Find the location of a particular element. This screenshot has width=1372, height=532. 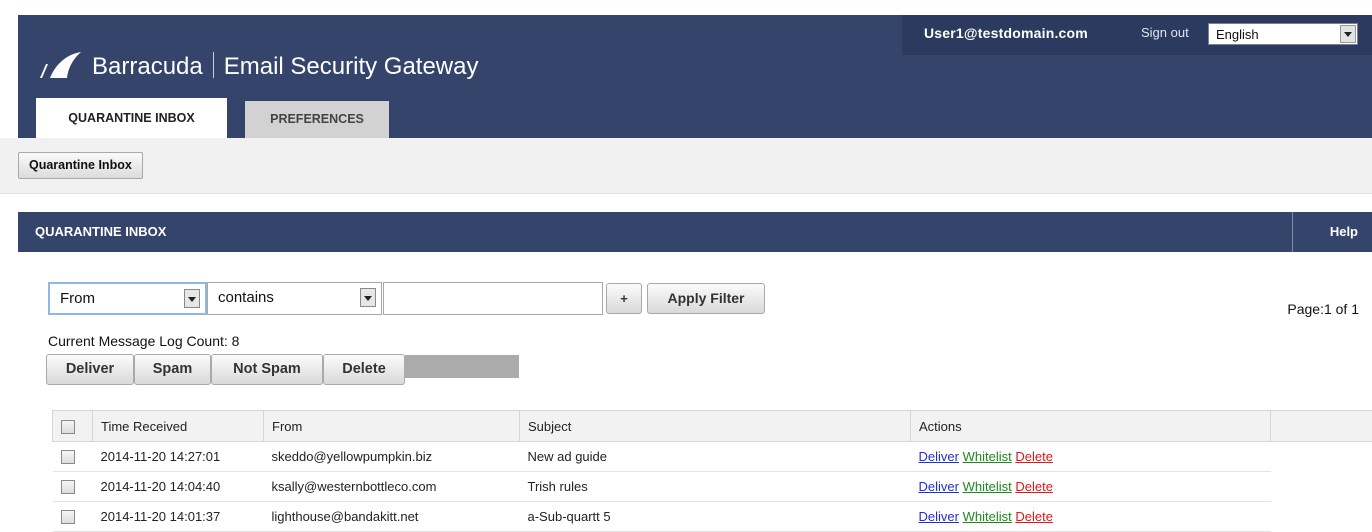

tab-quarantine-inbox: QUARANTINE INBOX is located at coordinates (131, 118).